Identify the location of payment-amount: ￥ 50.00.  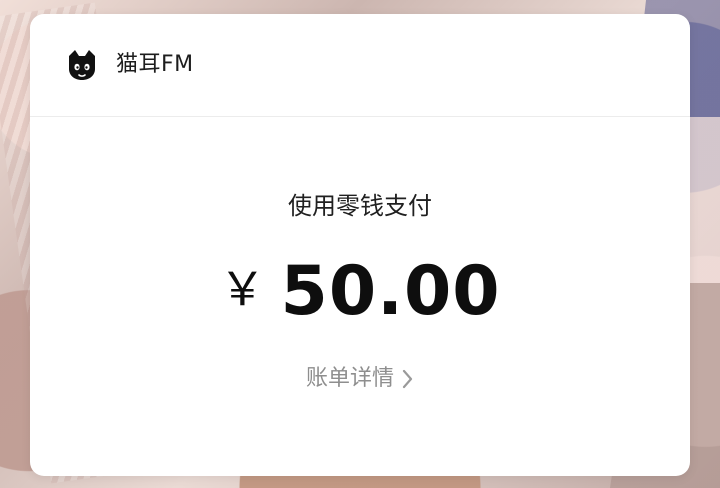
(360, 292).